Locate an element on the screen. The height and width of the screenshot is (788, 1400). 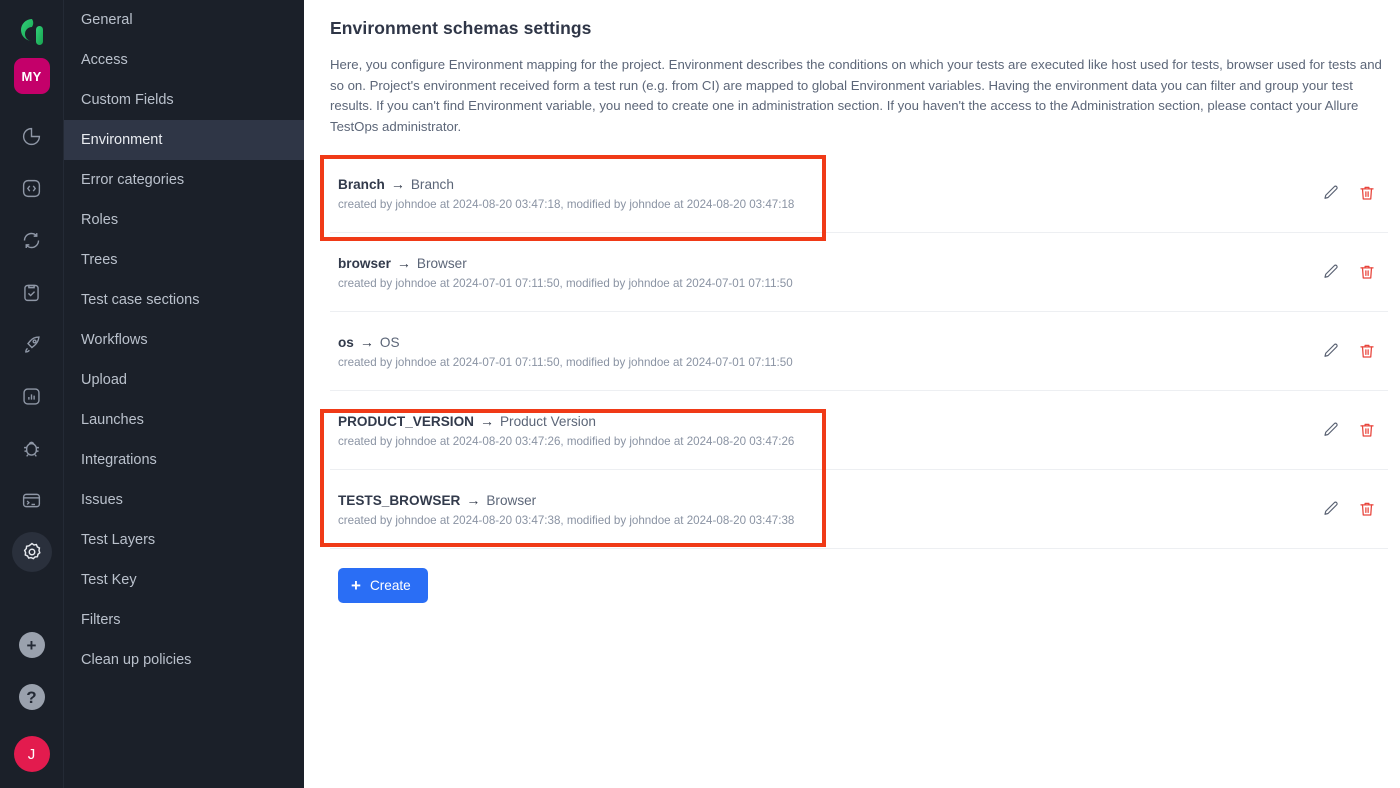
sidebar-item-filters: Filters is located at coordinates (184, 620).